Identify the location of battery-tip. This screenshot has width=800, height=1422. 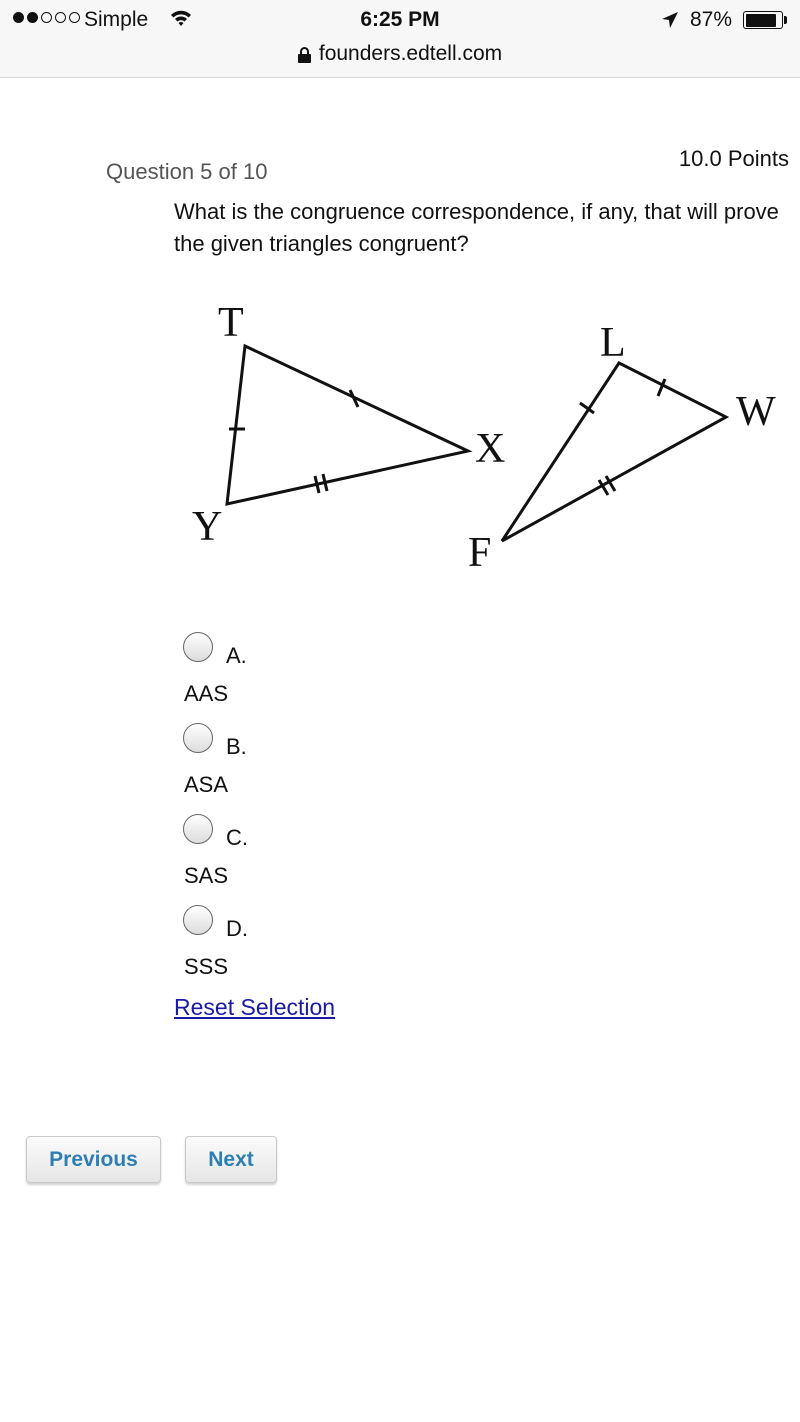
(785, 20).